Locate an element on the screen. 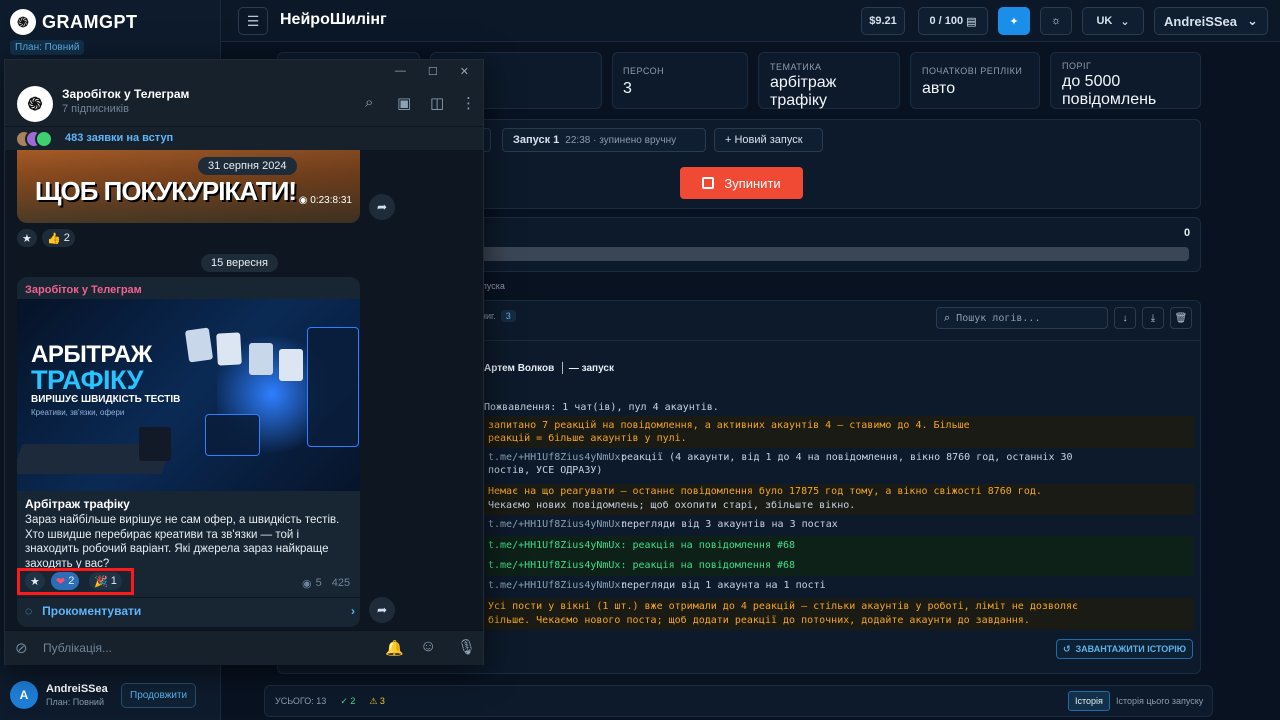 This screenshot has width=1280, height=720. stat-card-topic: ТЕМАТИКА арбітраж трафіку is located at coordinates (829, 80).